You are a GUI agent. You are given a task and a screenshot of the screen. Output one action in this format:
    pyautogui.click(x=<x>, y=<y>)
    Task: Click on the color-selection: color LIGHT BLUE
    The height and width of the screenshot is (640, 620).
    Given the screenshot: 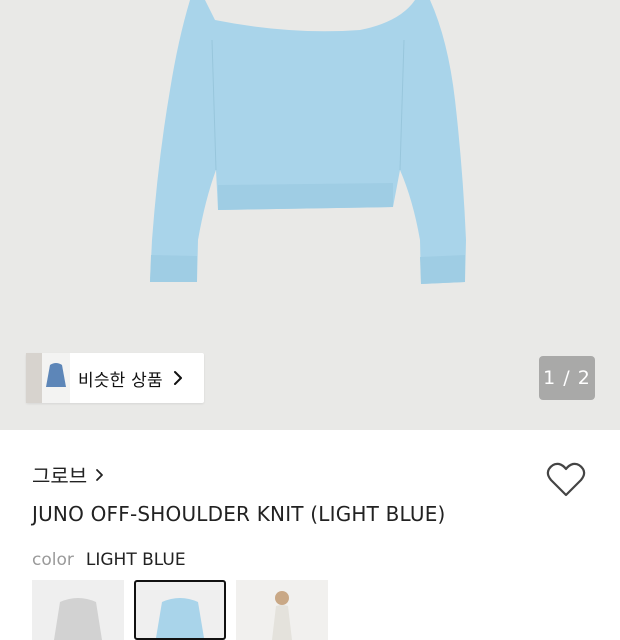 What is the action you would take?
    pyautogui.click(x=109, y=560)
    